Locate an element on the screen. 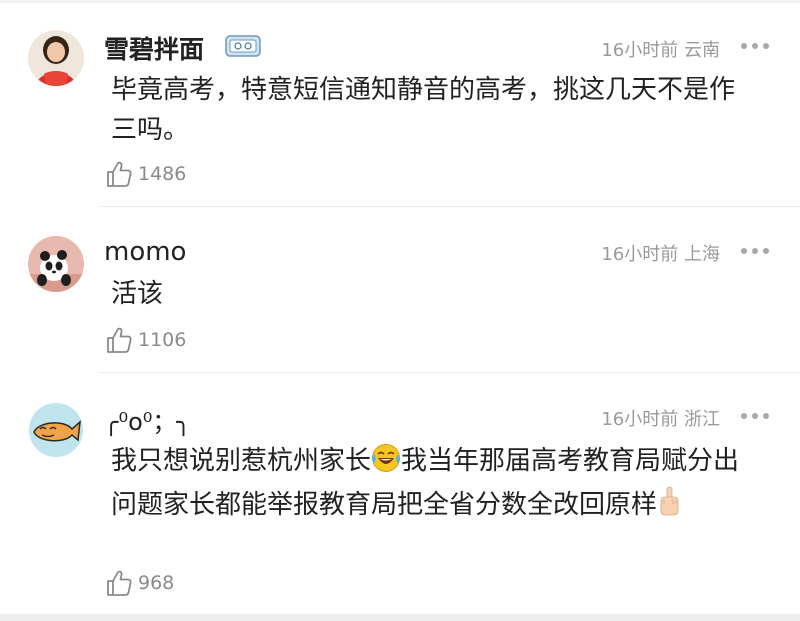  comment-meta: 16小时前 上海 is located at coordinates (660, 253).